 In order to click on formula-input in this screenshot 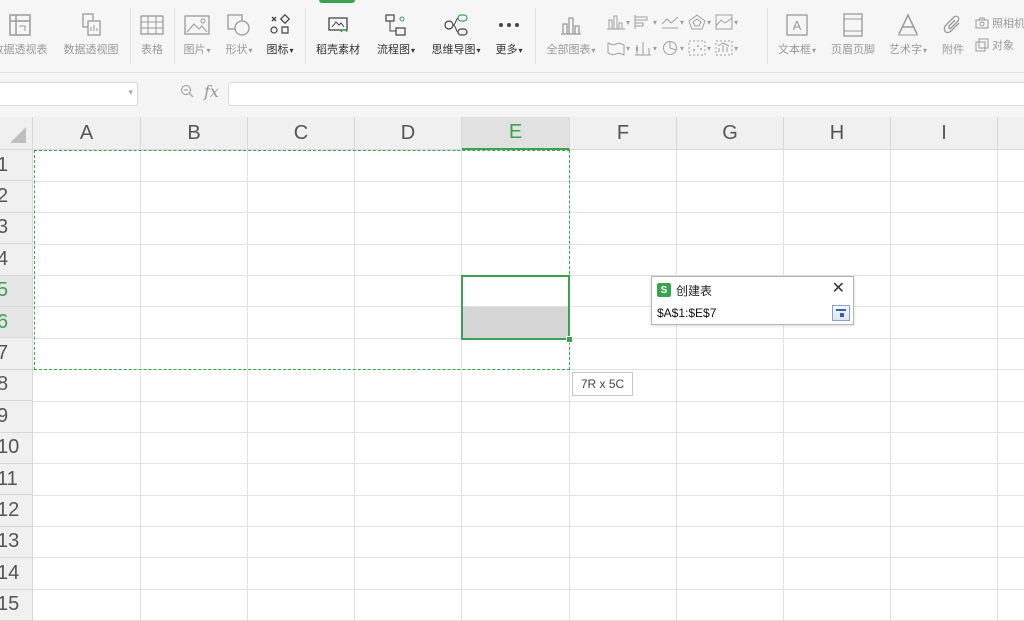, I will do `click(626, 94)`.